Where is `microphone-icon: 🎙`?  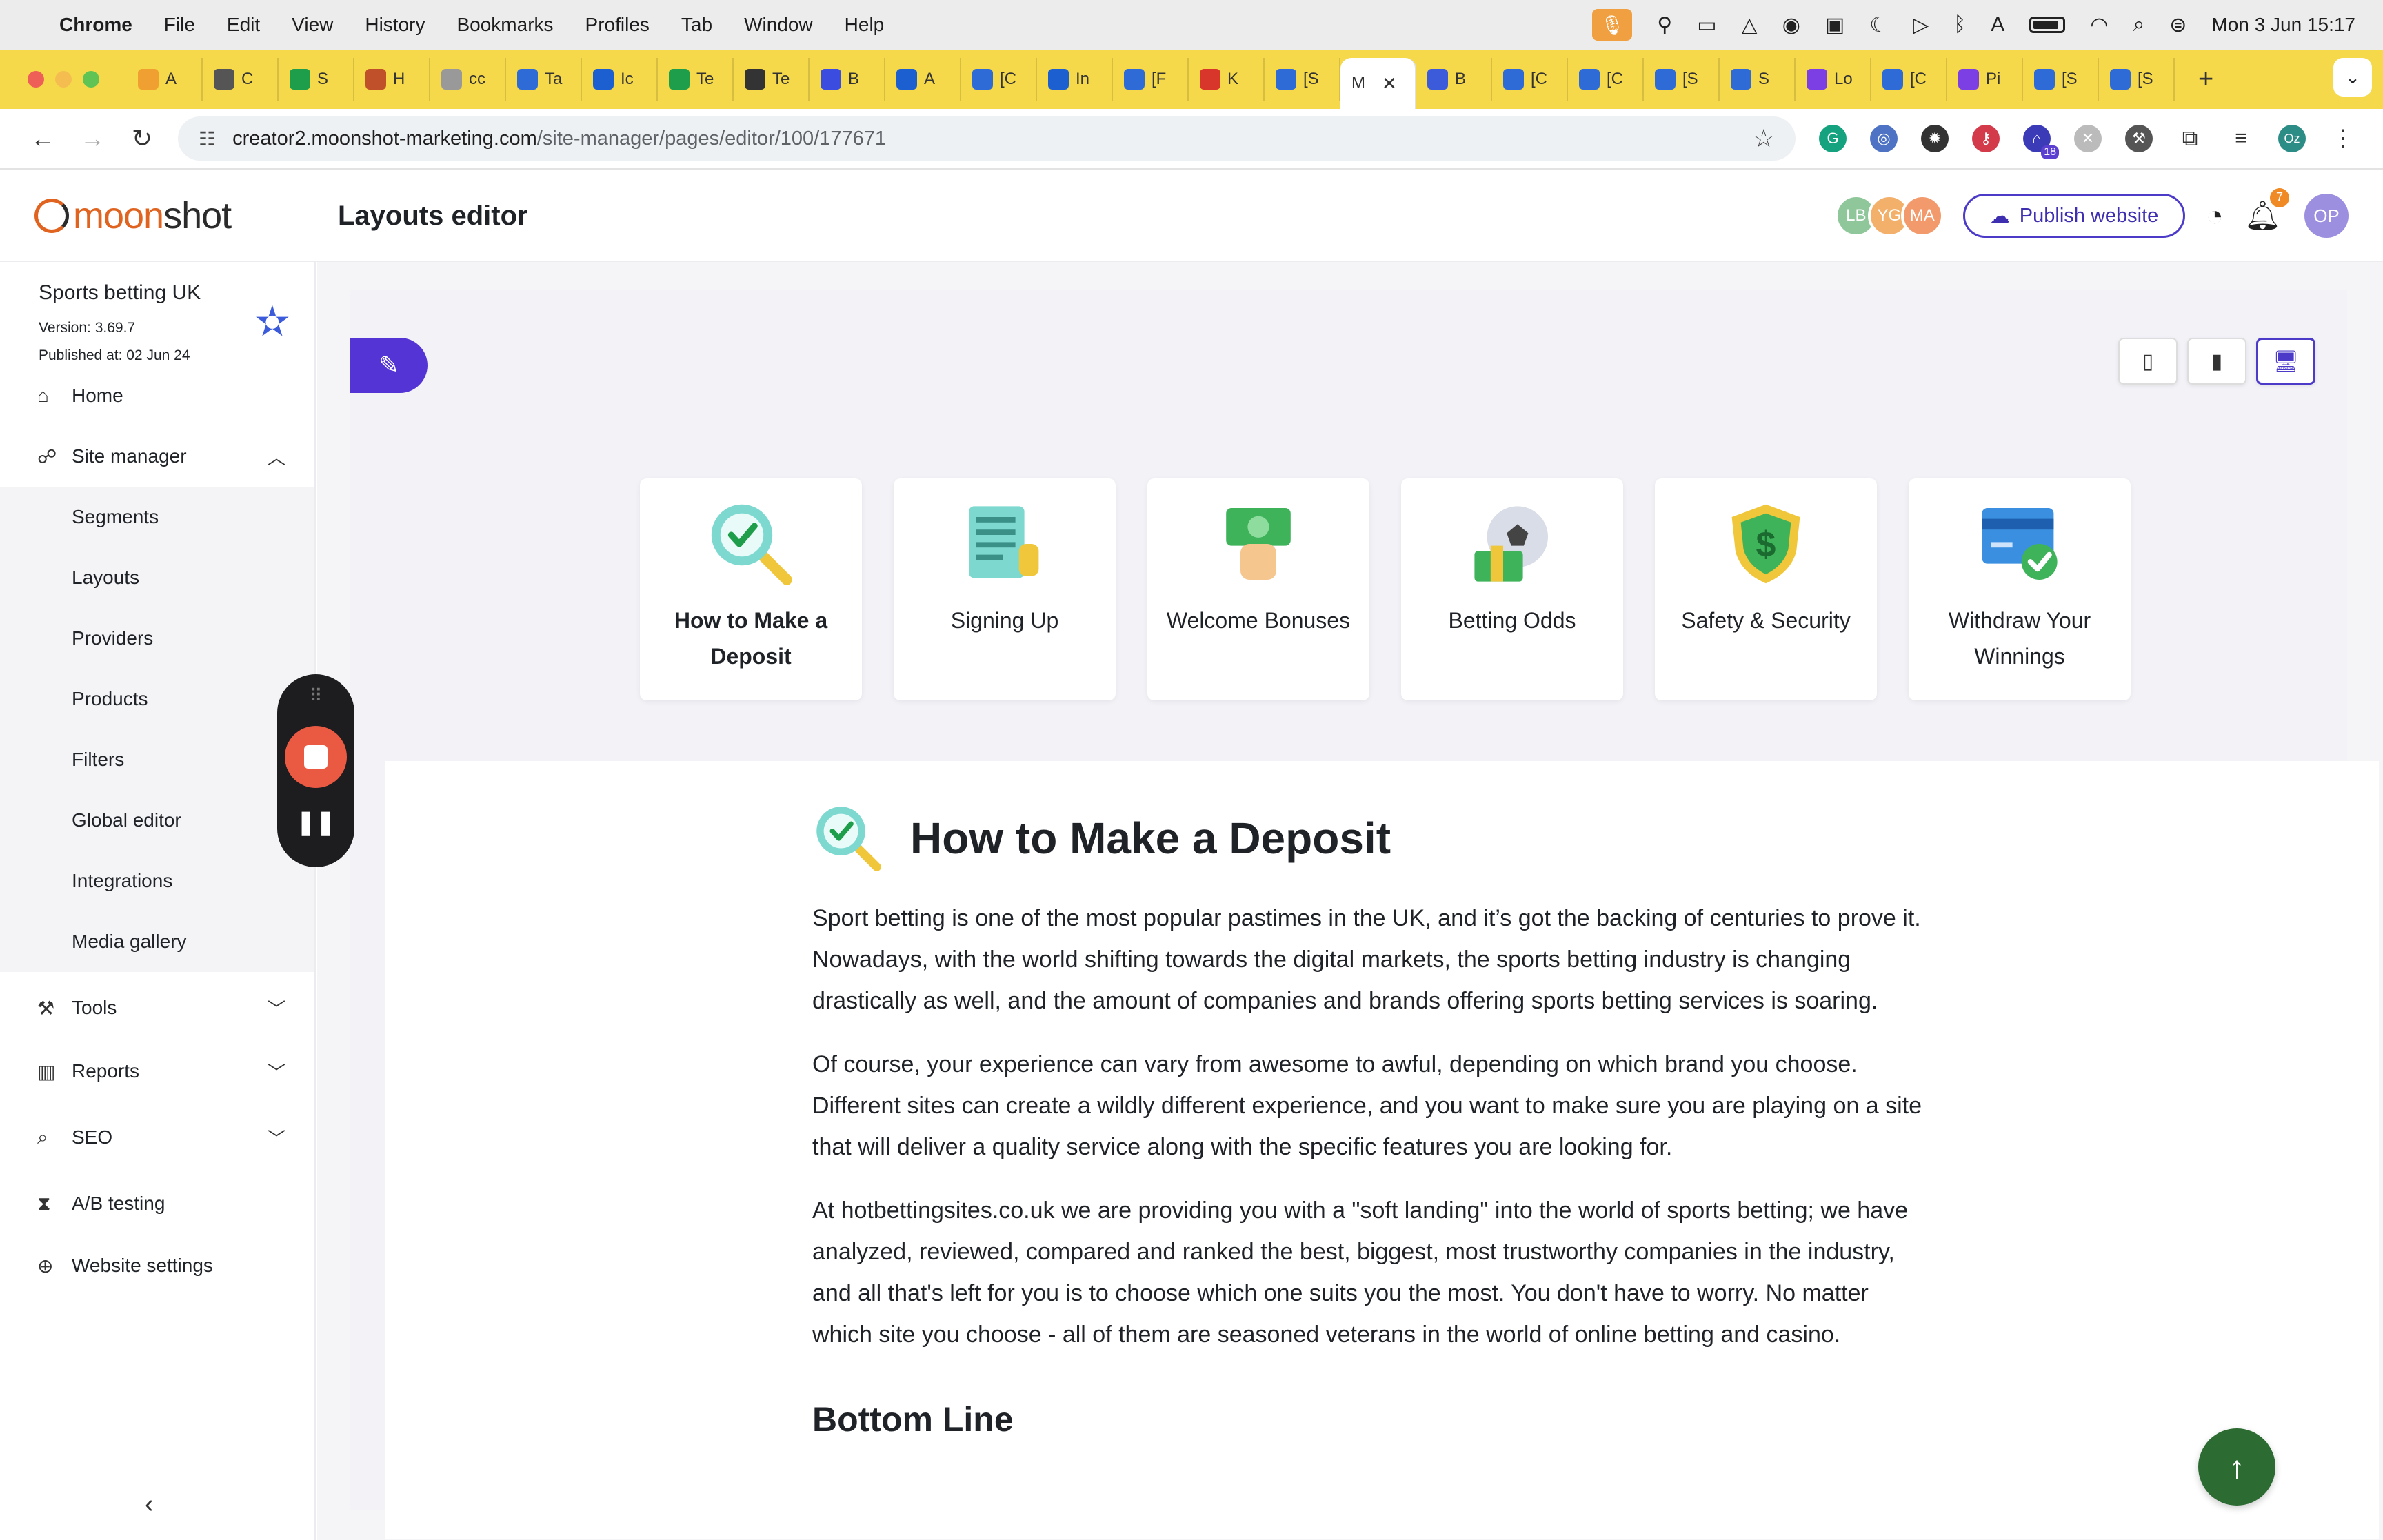
microphone-icon: 🎙 is located at coordinates (1612, 25).